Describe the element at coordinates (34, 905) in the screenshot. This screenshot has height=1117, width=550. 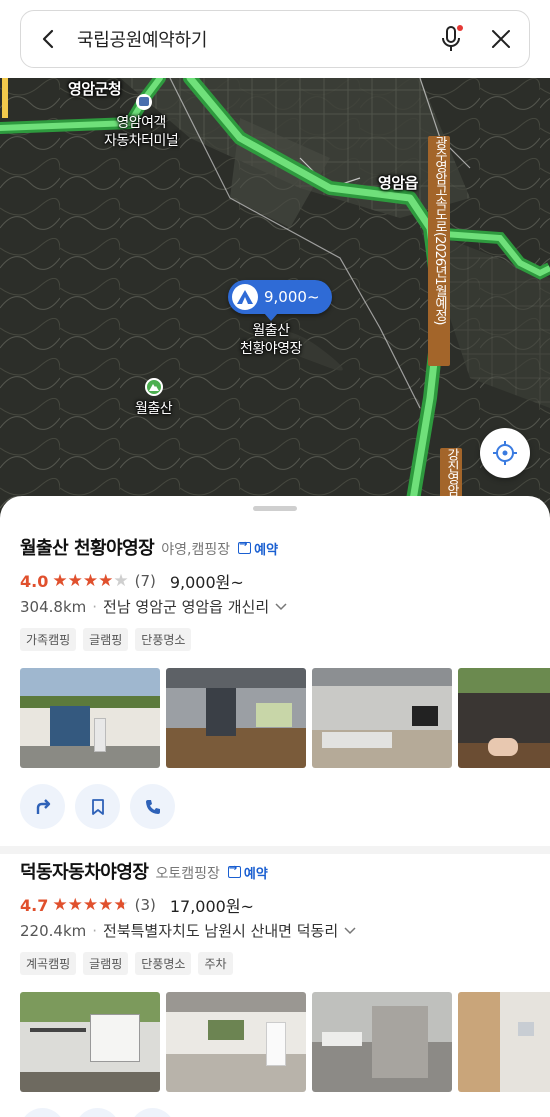
I see `rating-score: 4.7` at that location.